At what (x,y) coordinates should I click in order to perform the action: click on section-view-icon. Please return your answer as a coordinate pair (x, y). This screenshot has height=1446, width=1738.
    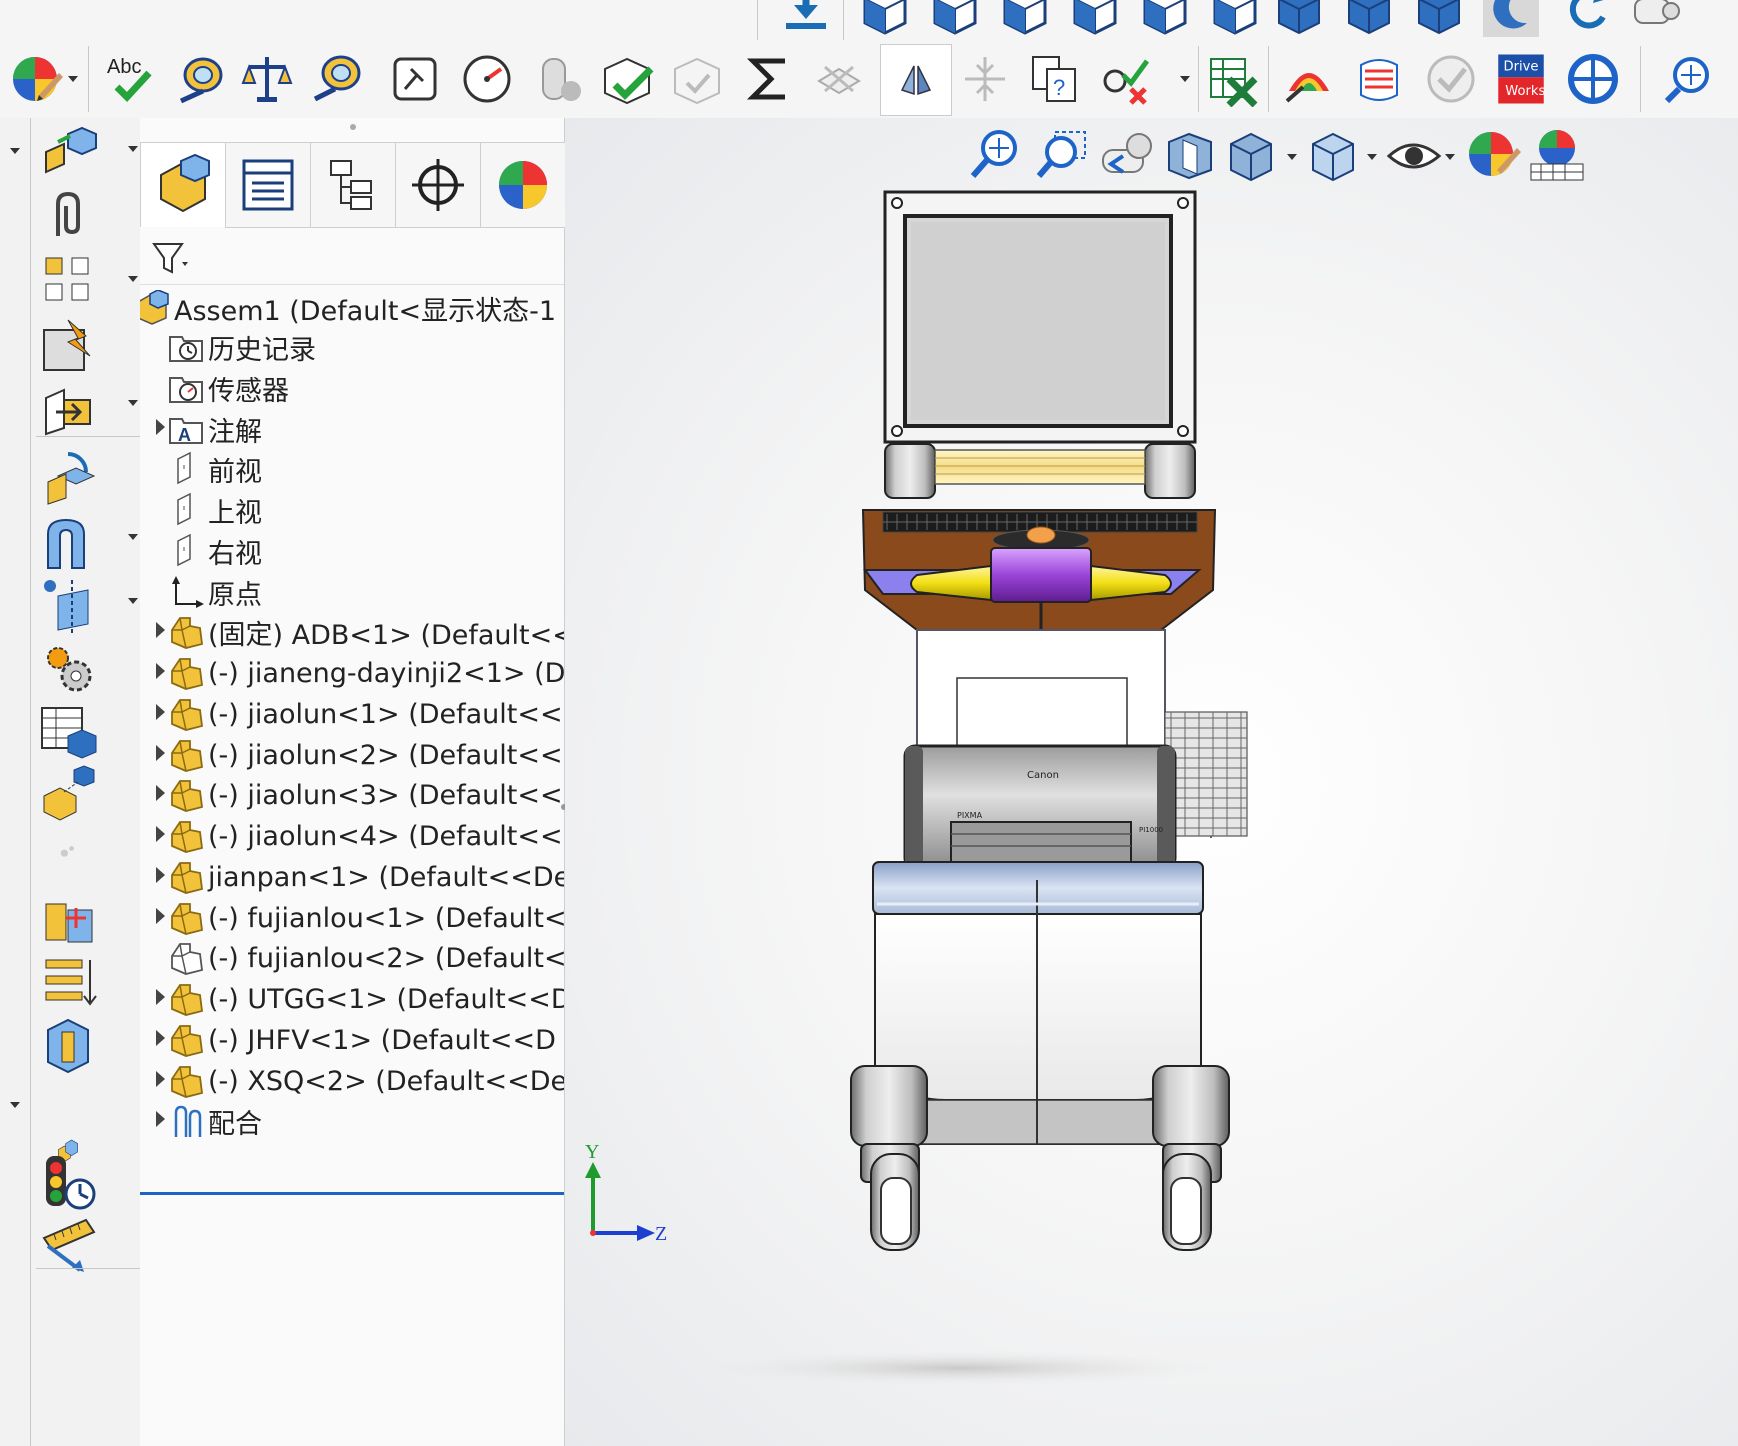
    Looking at the image, I should click on (68, 1046).